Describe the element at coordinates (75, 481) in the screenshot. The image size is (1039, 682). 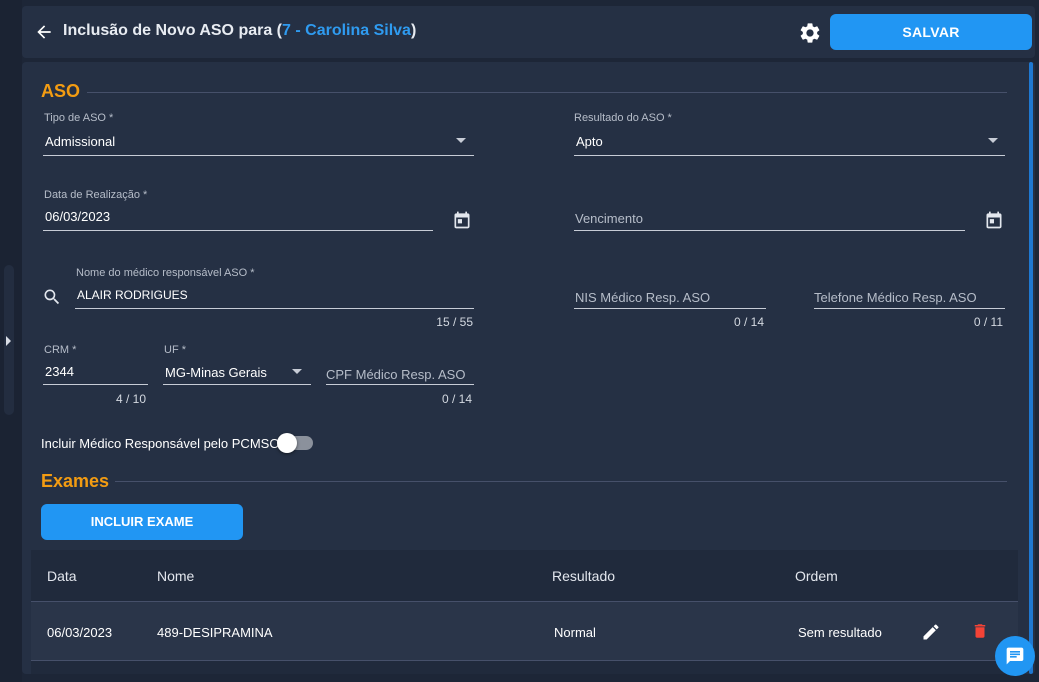
I see `exames-section-title: Exames` at that location.